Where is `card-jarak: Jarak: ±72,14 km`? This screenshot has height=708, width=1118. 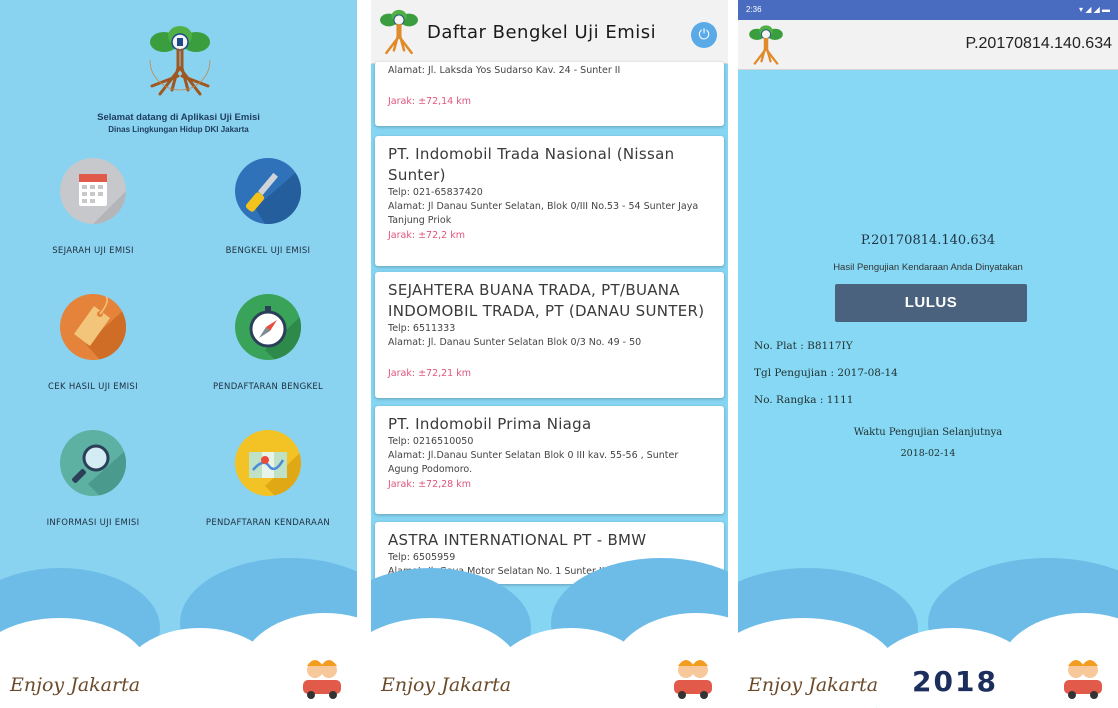
card-jarak: Jarak: ±72,14 km is located at coordinates (430, 101).